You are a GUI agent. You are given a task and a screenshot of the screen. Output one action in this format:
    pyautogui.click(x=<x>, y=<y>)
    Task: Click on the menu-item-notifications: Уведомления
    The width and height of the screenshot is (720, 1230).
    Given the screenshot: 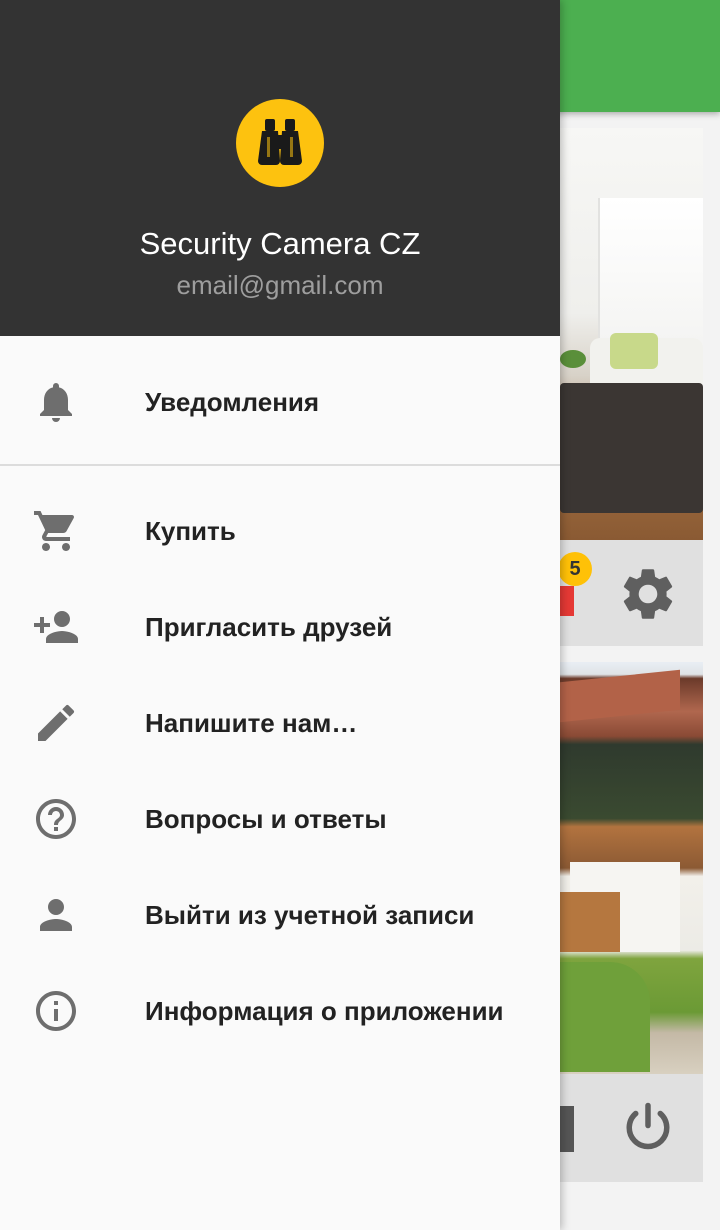 What is the action you would take?
    pyautogui.click(x=280, y=402)
    